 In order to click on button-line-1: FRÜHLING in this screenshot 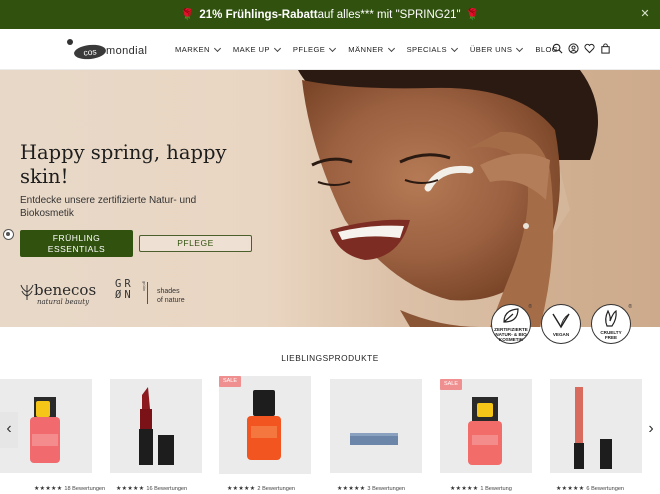, I will do `click(76, 238)`.